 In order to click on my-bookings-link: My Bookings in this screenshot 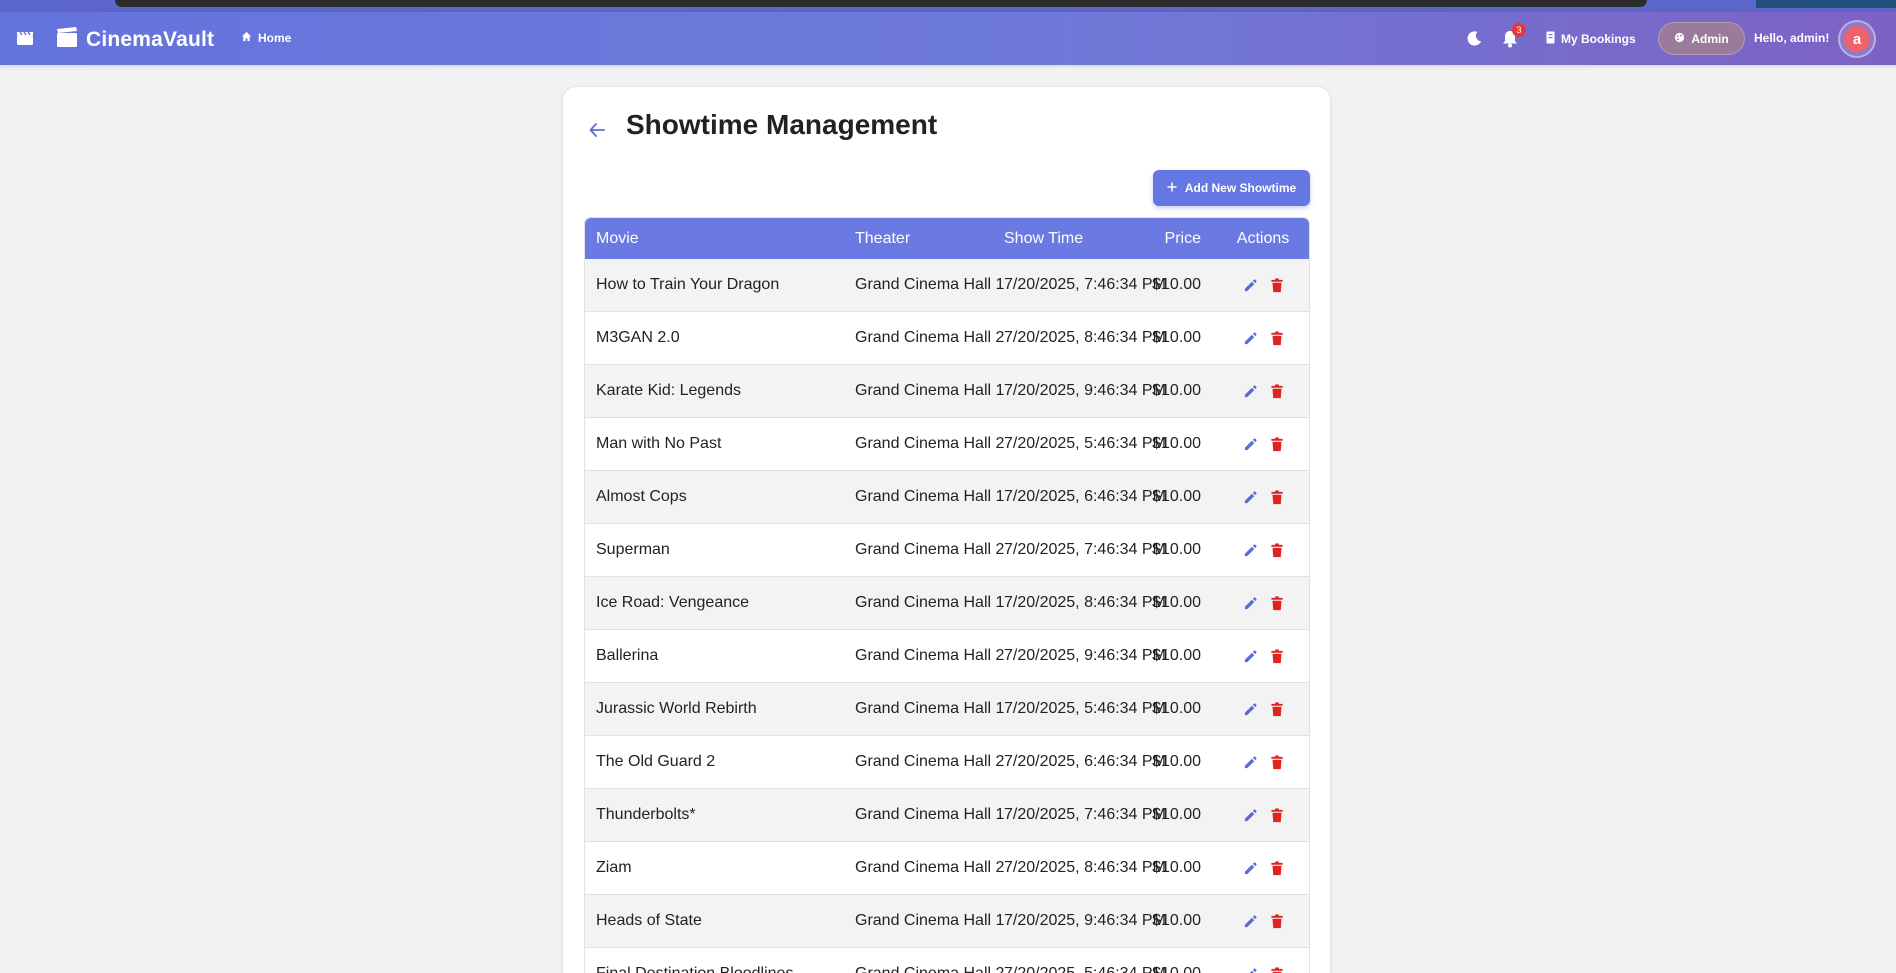, I will do `click(1591, 39)`.